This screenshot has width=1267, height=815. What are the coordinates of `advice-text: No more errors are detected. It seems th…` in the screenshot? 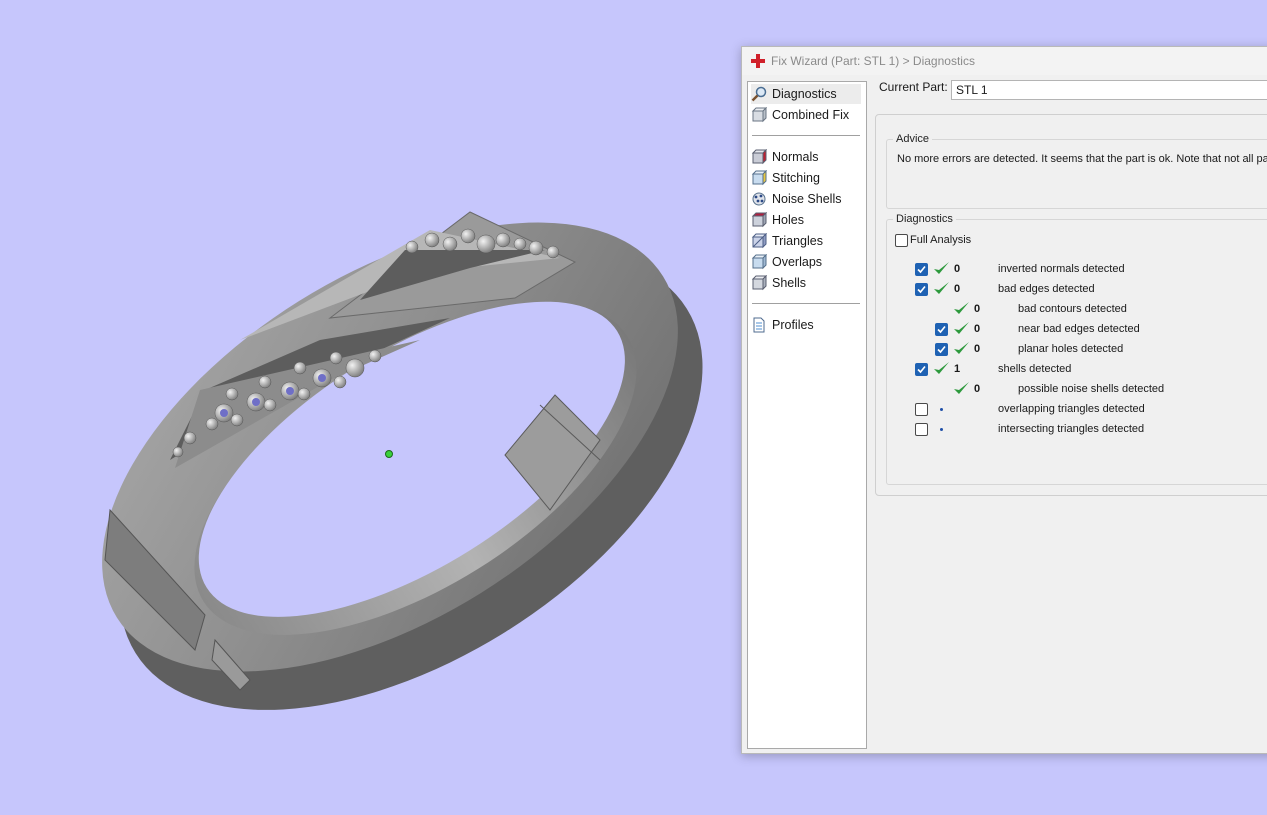 It's located at (1082, 159).